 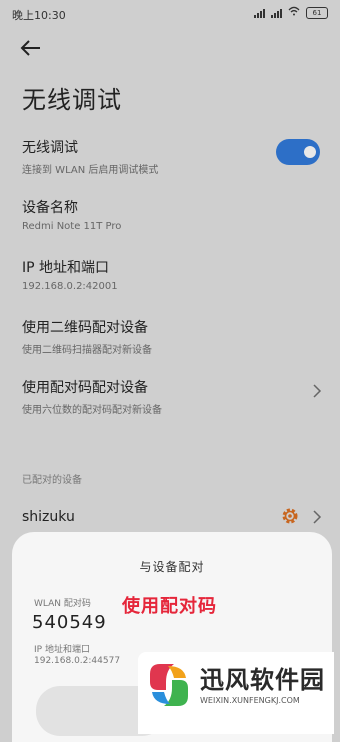 What do you see at coordinates (294, 12) in the screenshot?
I see `wifi-icon` at bounding box center [294, 12].